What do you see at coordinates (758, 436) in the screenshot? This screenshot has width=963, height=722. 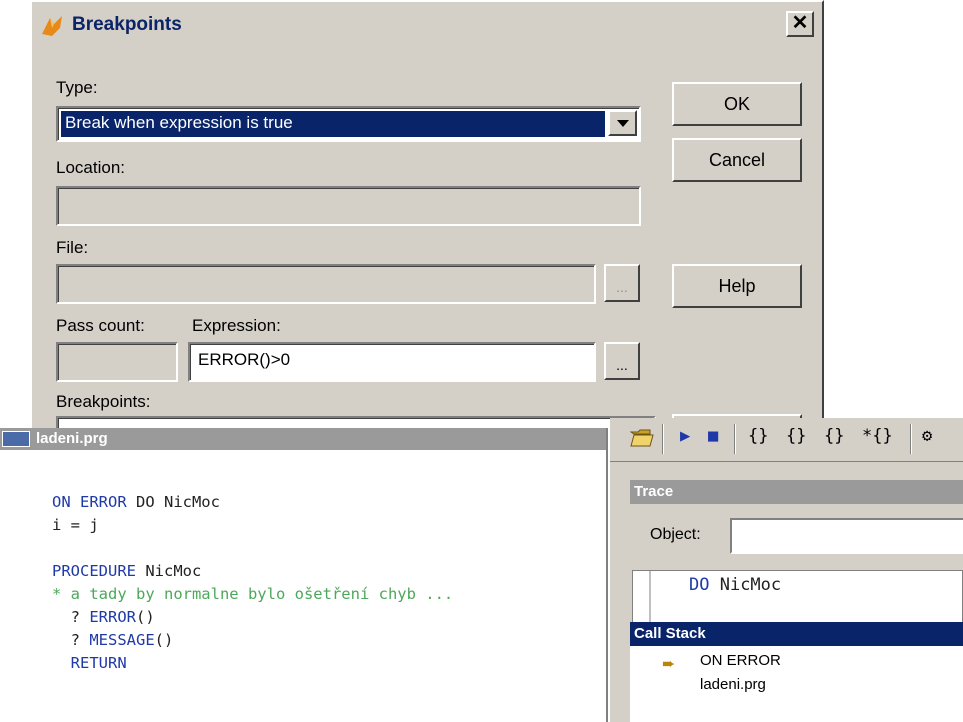 I see `step-into-icon: {}` at bounding box center [758, 436].